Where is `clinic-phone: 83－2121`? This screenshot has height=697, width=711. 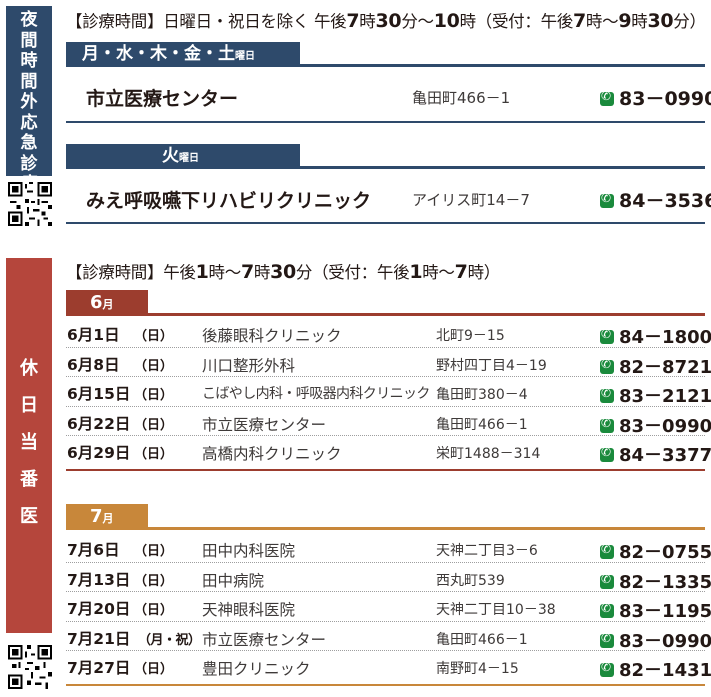 clinic-phone: 83－2121 is located at coordinates (655, 395).